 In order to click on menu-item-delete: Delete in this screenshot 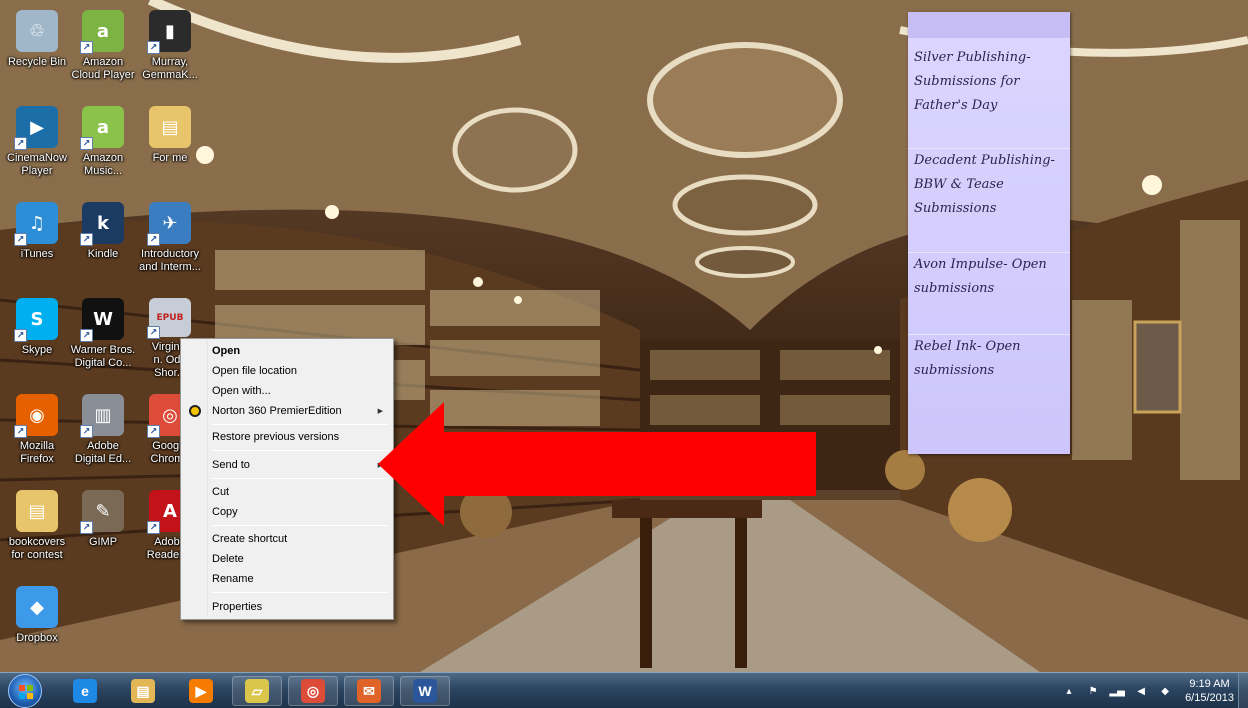, I will do `click(287, 559)`.